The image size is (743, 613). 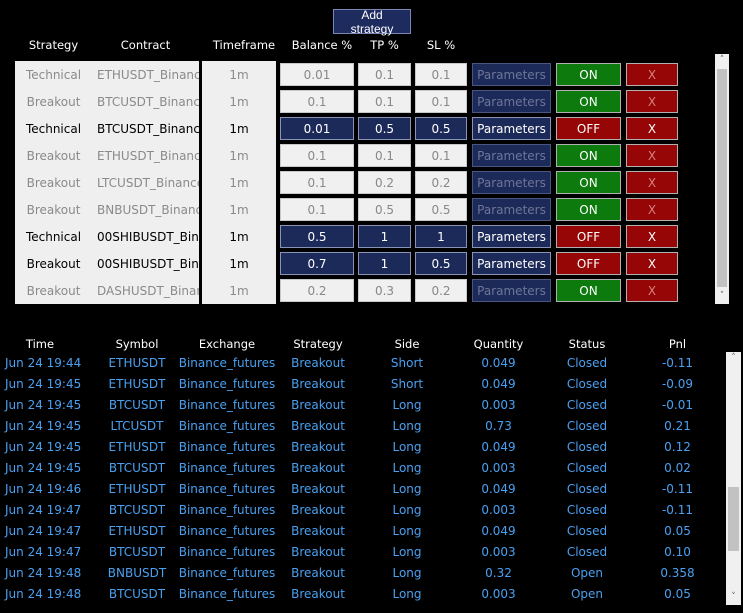 What do you see at coordinates (148, 263) in the screenshot?
I see `contract-name: 00SHIBUSDT_Binan` at bounding box center [148, 263].